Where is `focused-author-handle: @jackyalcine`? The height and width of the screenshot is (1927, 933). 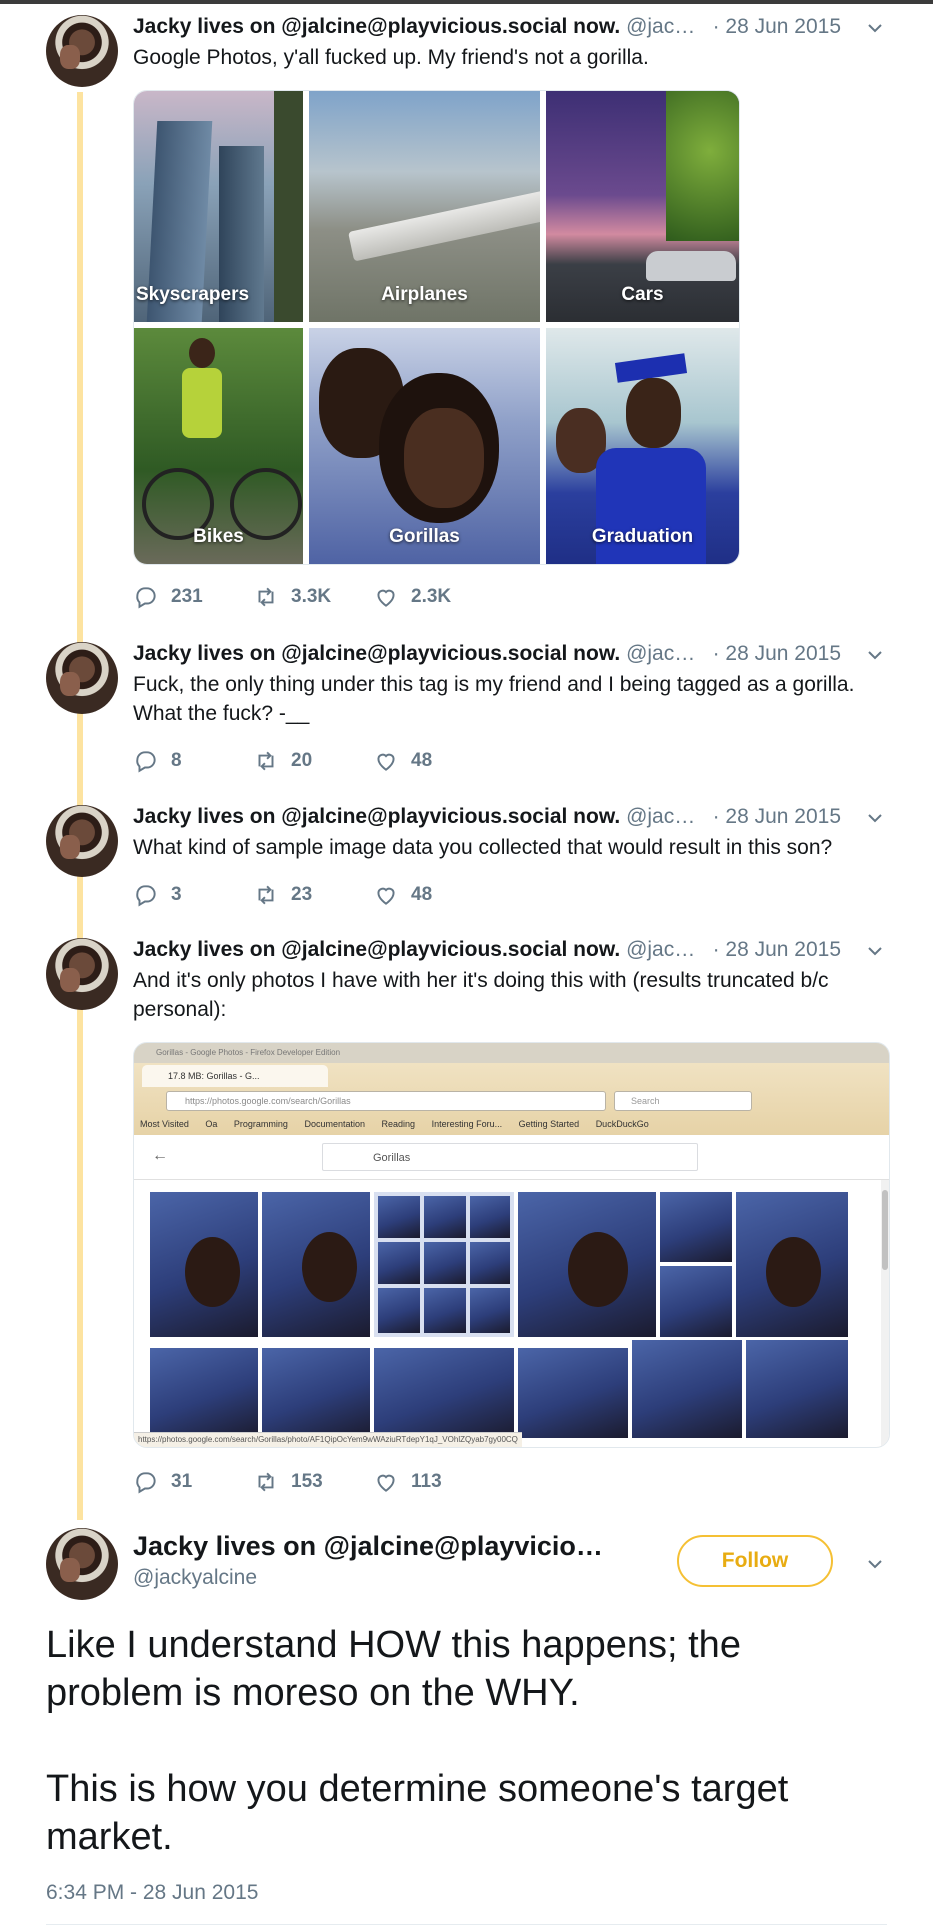 focused-author-handle: @jackyalcine is located at coordinates (195, 1578).